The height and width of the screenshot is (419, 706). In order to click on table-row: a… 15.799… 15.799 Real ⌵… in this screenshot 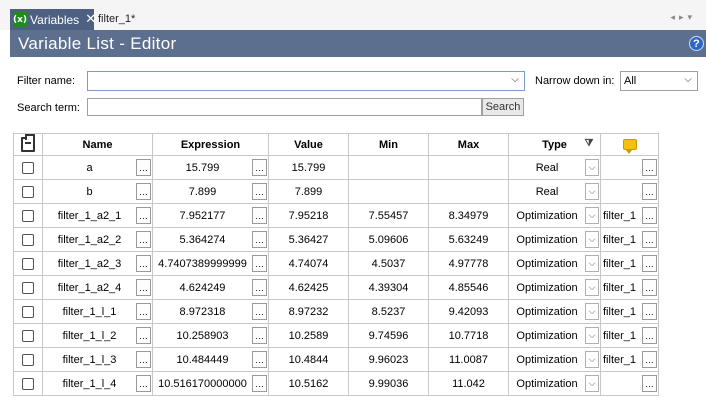, I will do `click(336, 167)`.